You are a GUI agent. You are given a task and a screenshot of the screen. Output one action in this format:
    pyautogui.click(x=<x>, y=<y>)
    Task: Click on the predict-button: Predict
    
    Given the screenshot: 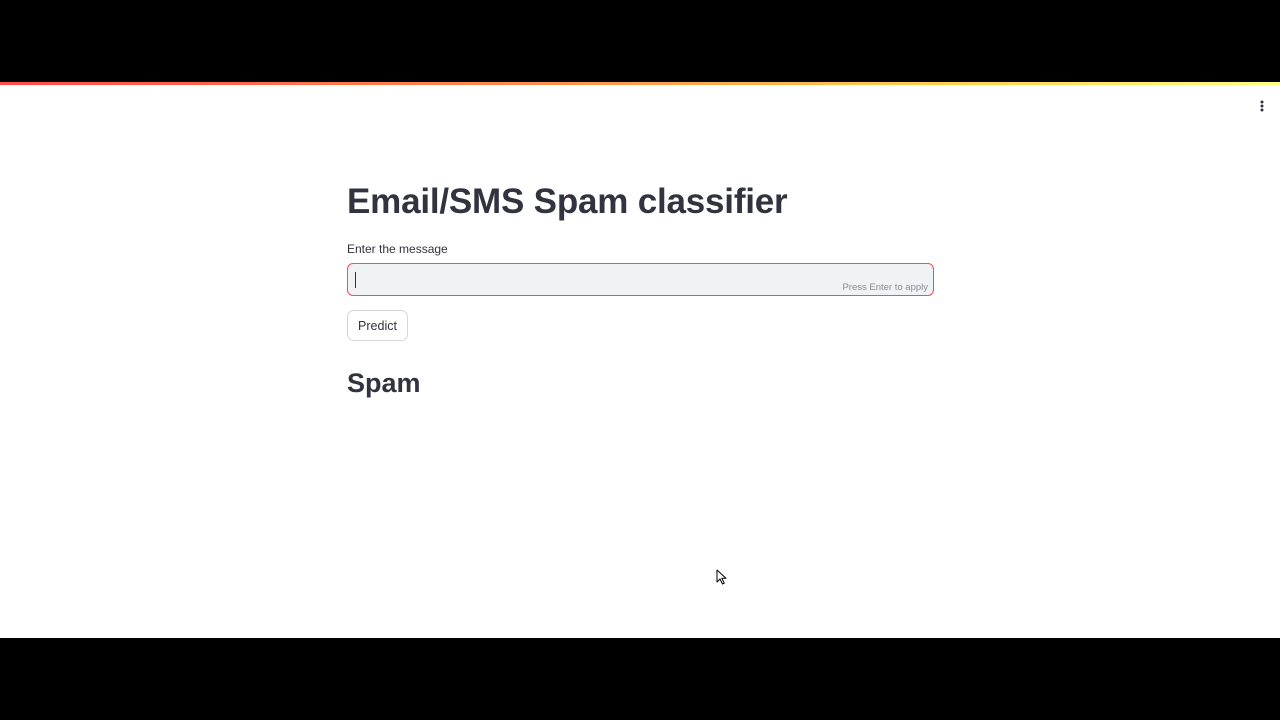 What is the action you would take?
    pyautogui.click(x=377, y=325)
    